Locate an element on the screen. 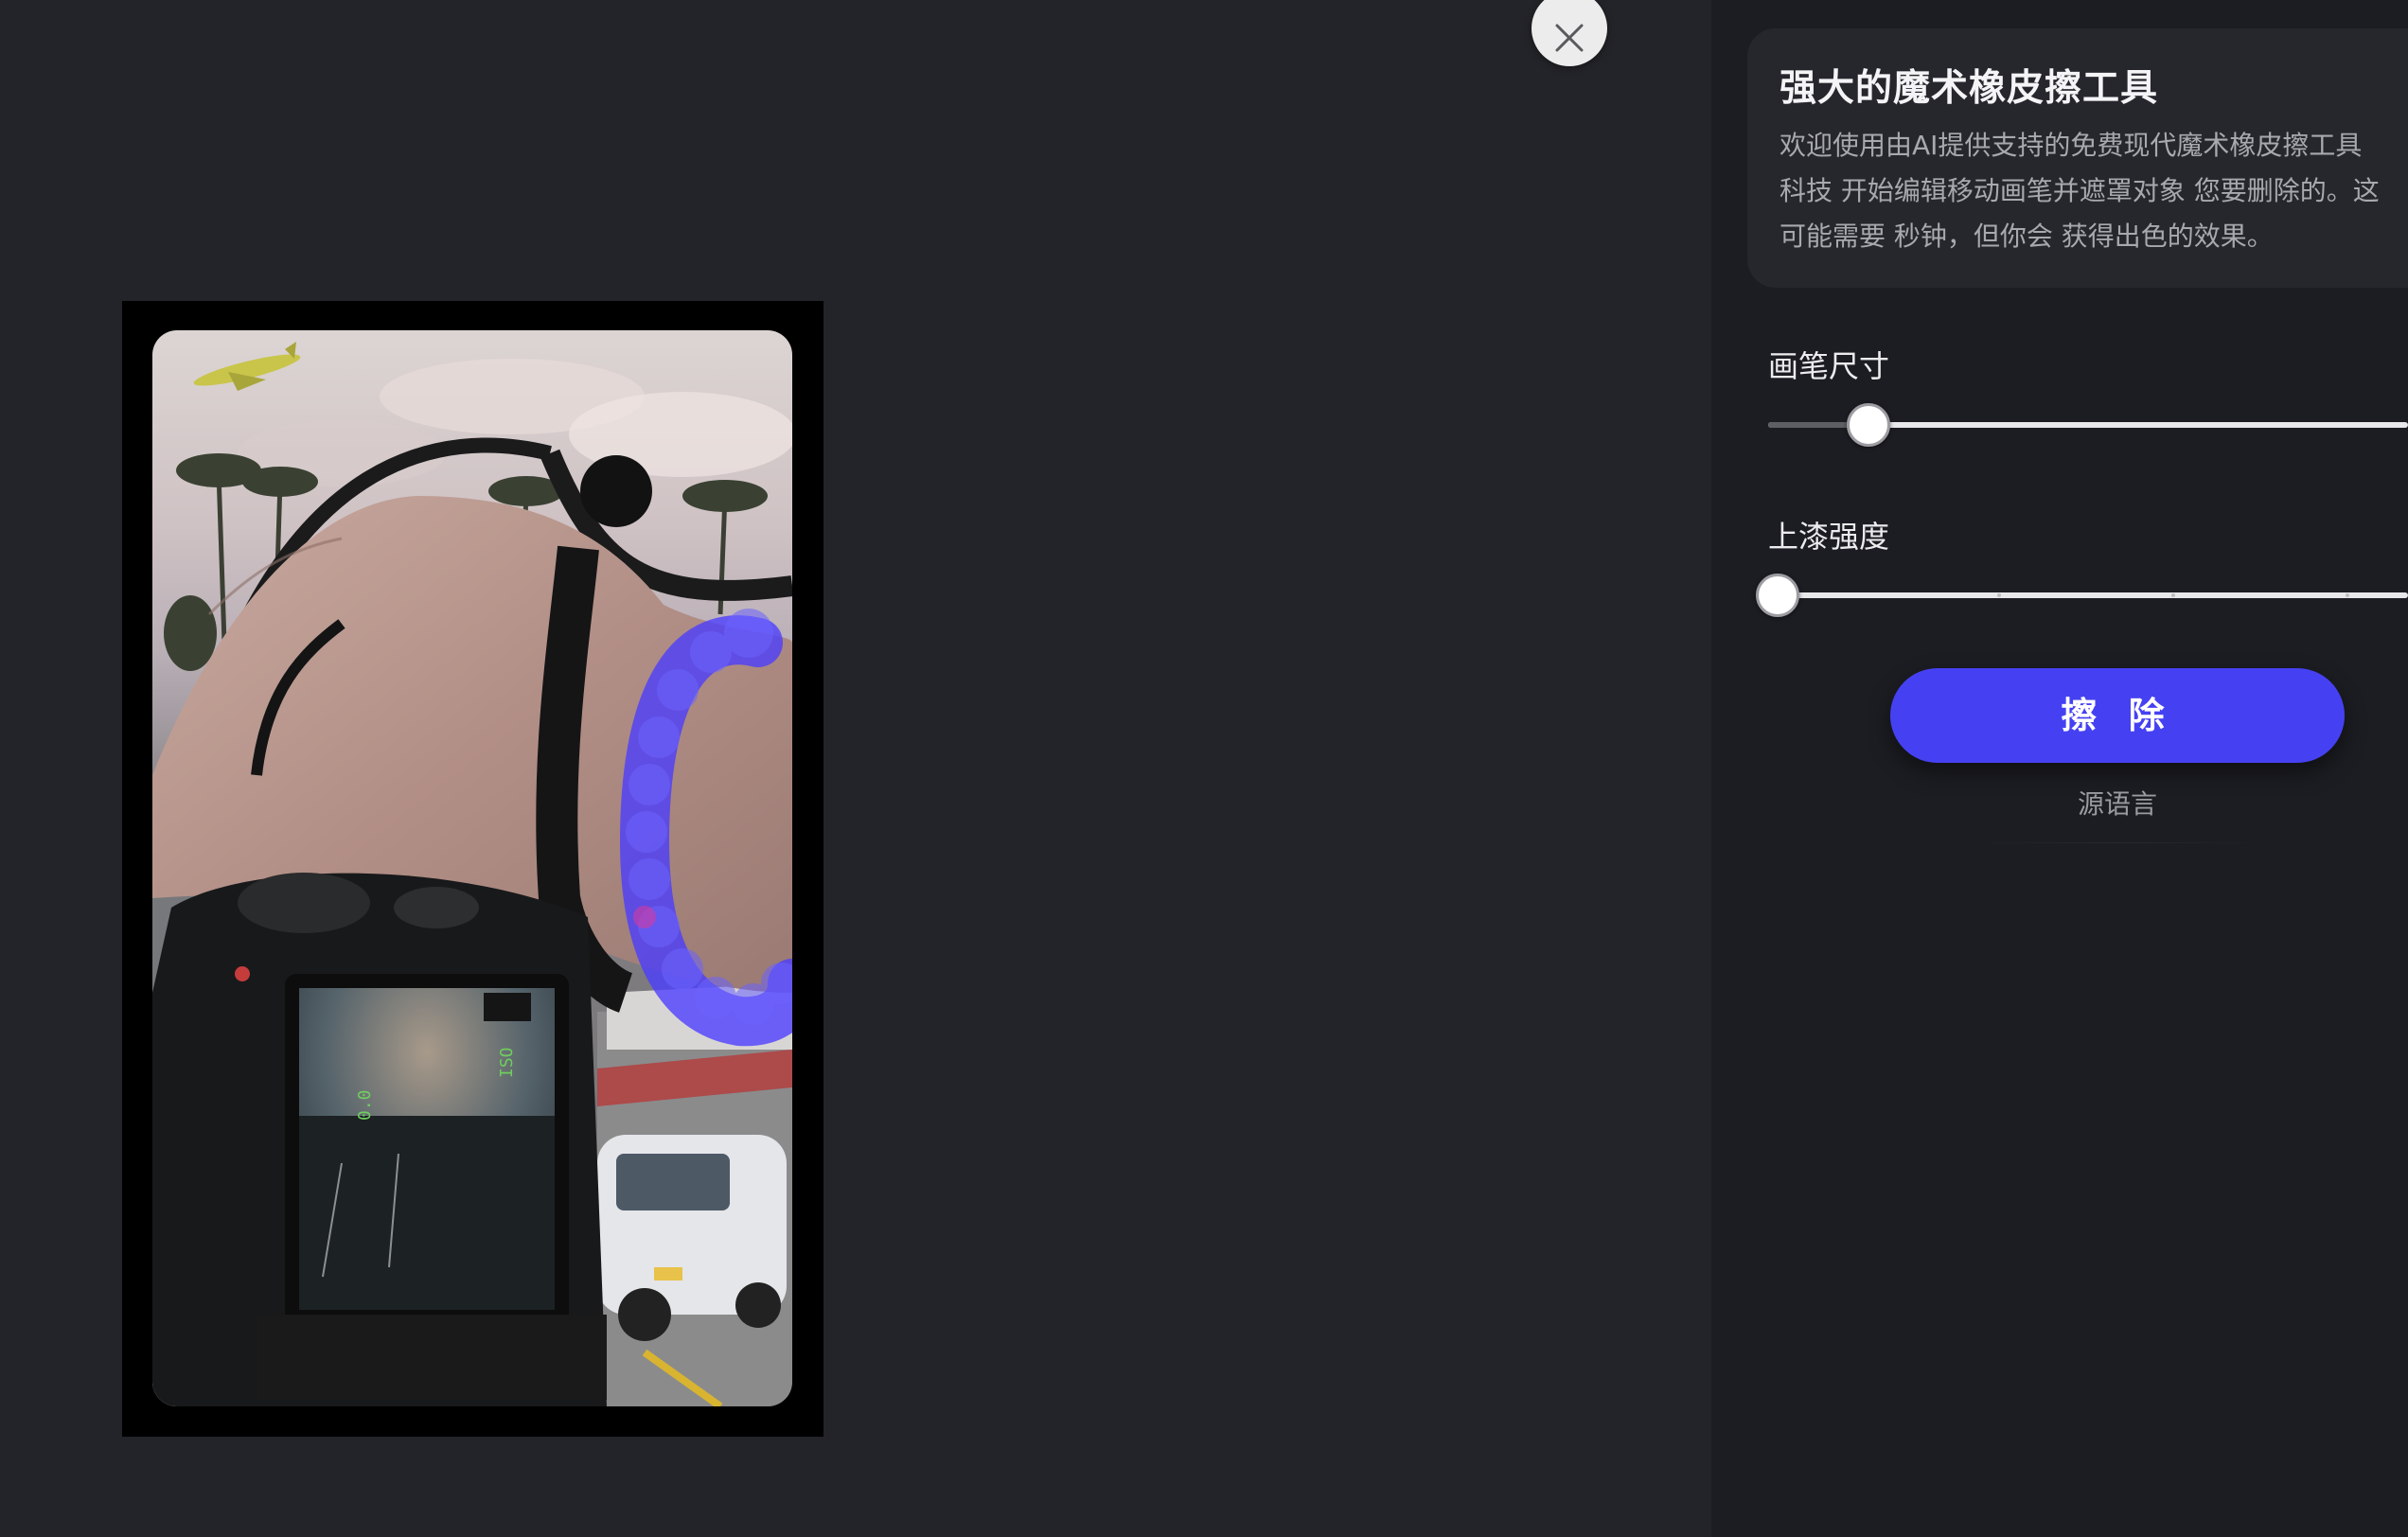  close-button is located at coordinates (1569, 33).